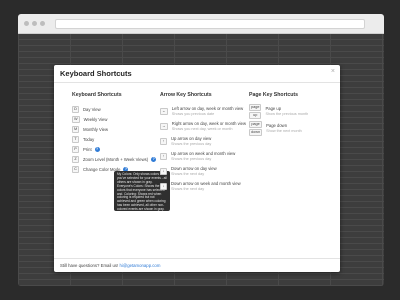  I want to click on shortcut-label: Monthly View, so click(95, 129).